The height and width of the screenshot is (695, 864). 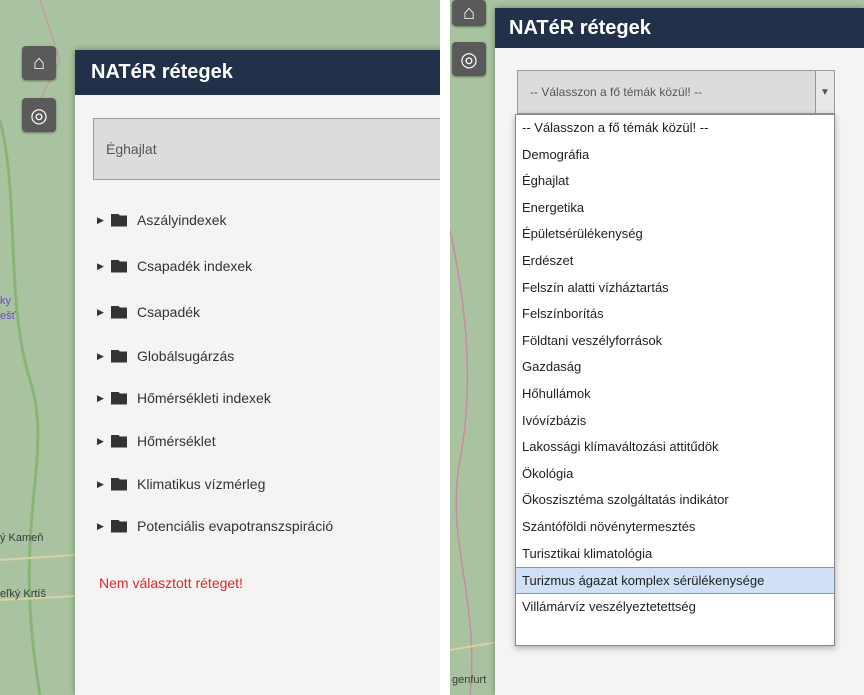 What do you see at coordinates (675, 421) in the screenshot?
I see `dropdown-option: Ivóvízbázis` at bounding box center [675, 421].